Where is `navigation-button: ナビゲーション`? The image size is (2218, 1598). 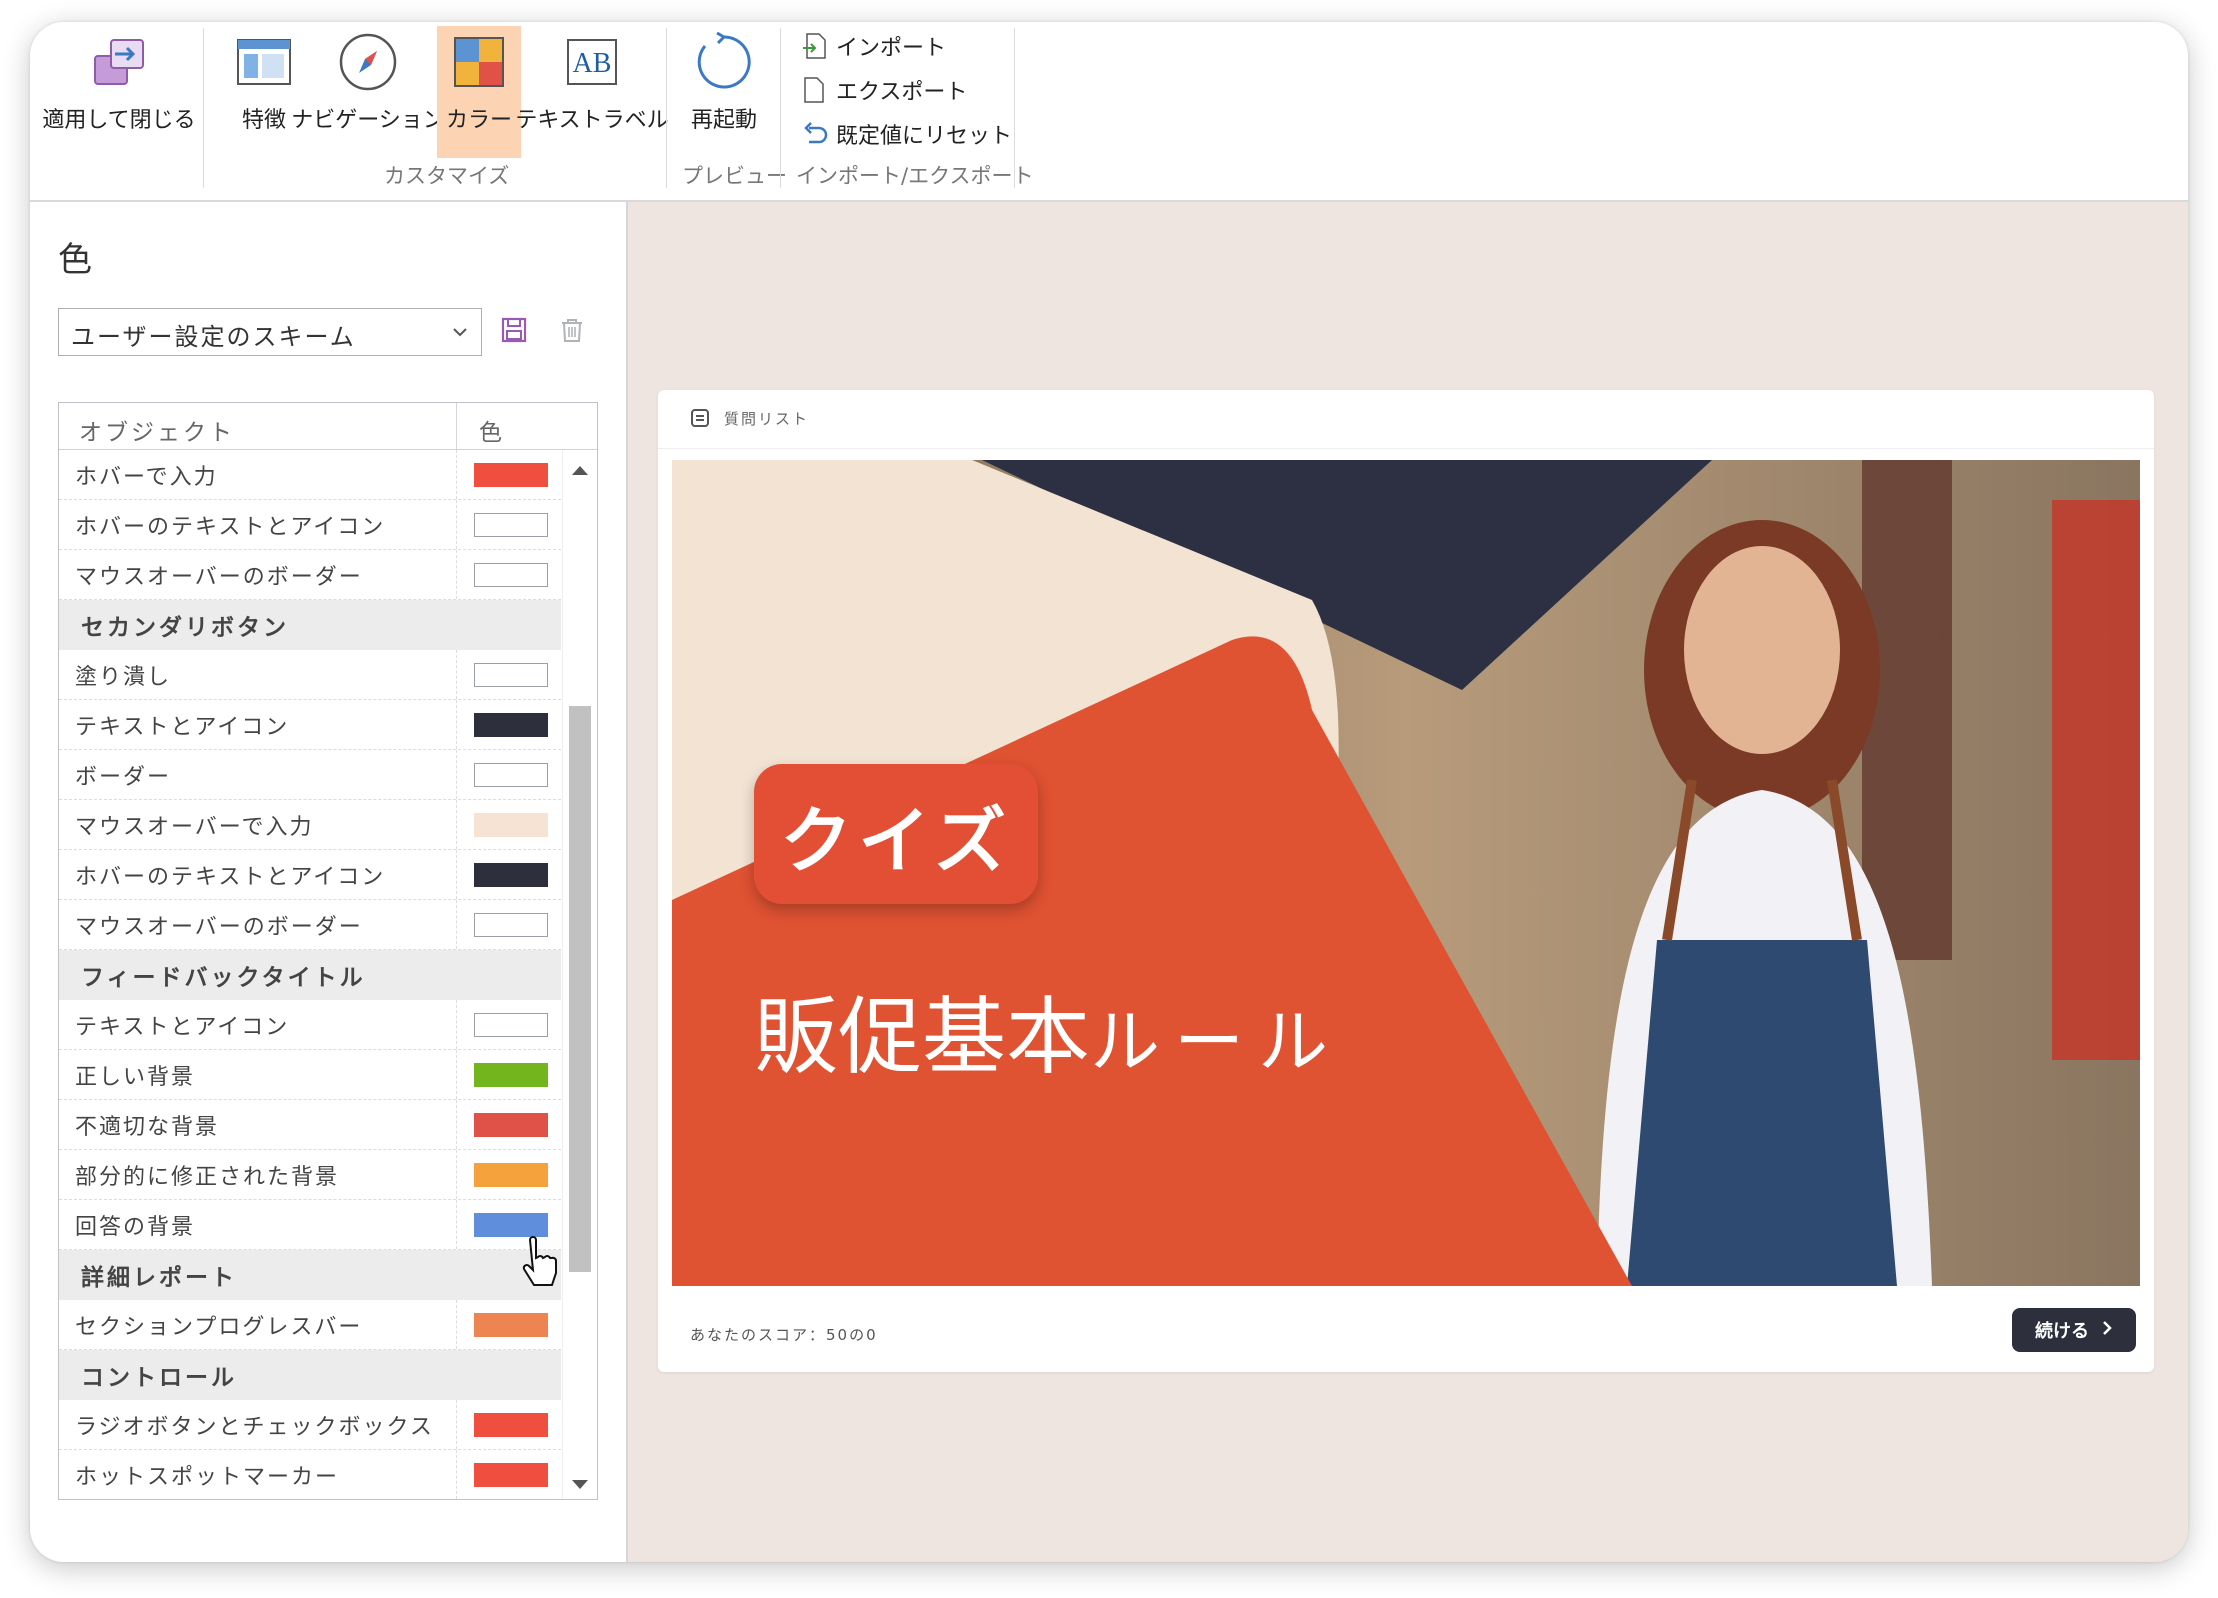
navigation-button: ナビゲーション is located at coordinates (368, 92).